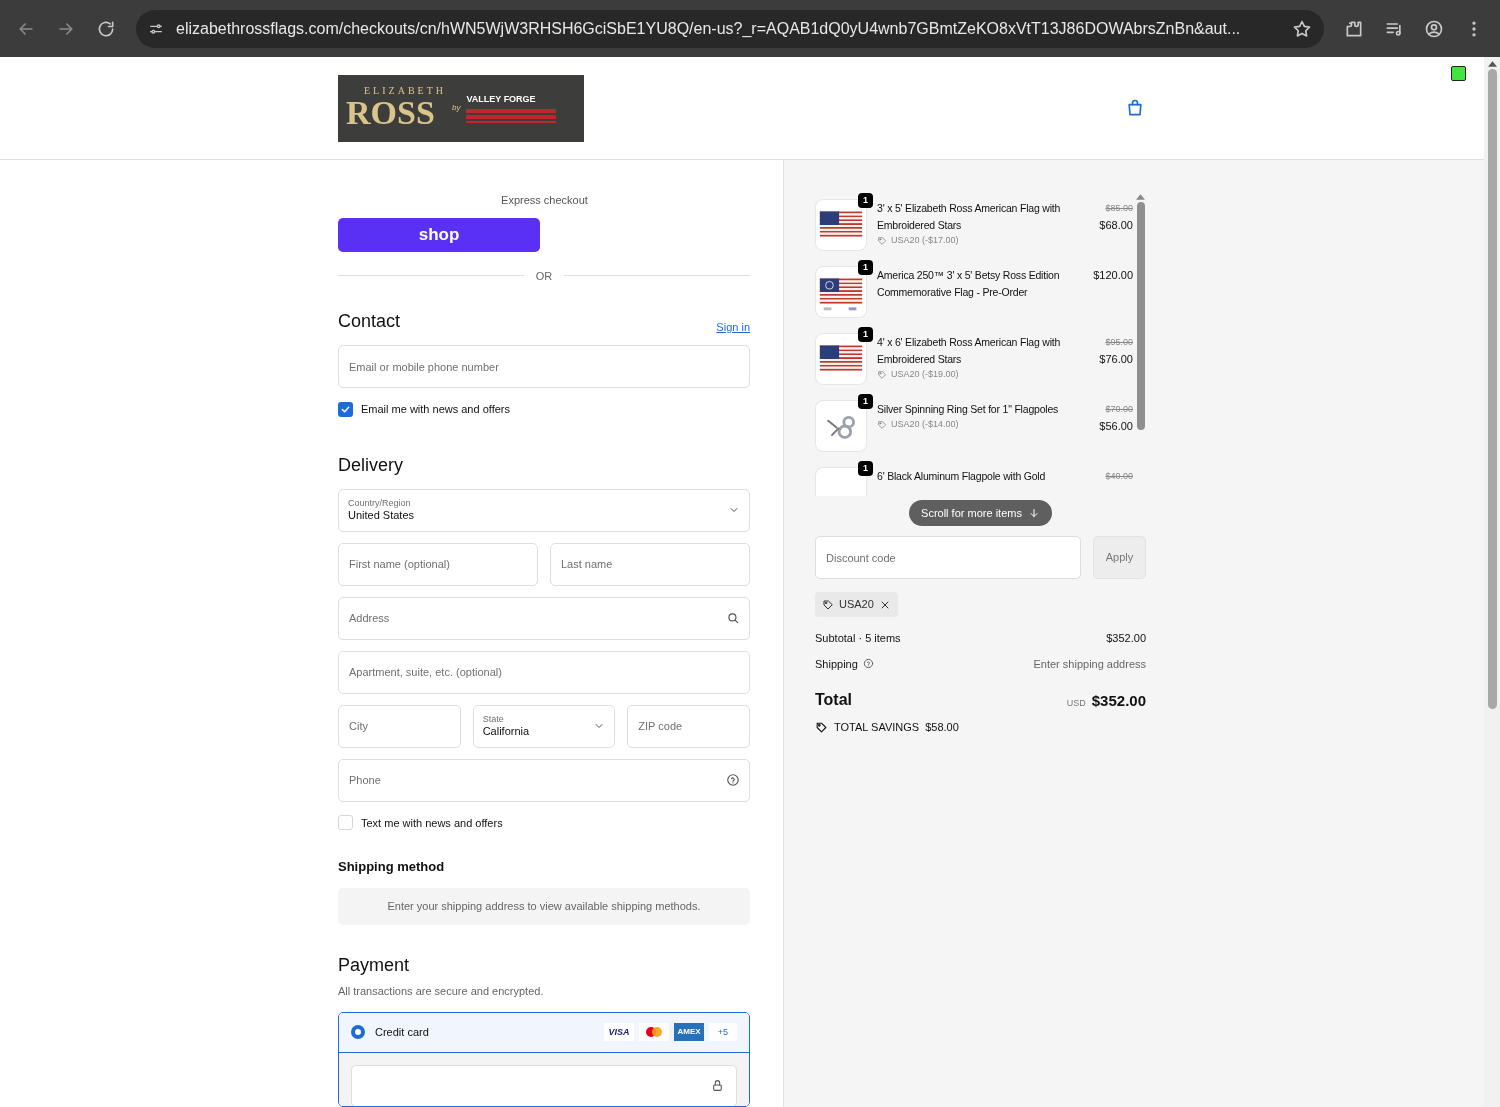 Image resolution: width=1500 pixels, height=1107 pixels. What do you see at coordinates (925, 240) in the screenshot?
I see `discount-text: USA20 (-$17.00)` at bounding box center [925, 240].